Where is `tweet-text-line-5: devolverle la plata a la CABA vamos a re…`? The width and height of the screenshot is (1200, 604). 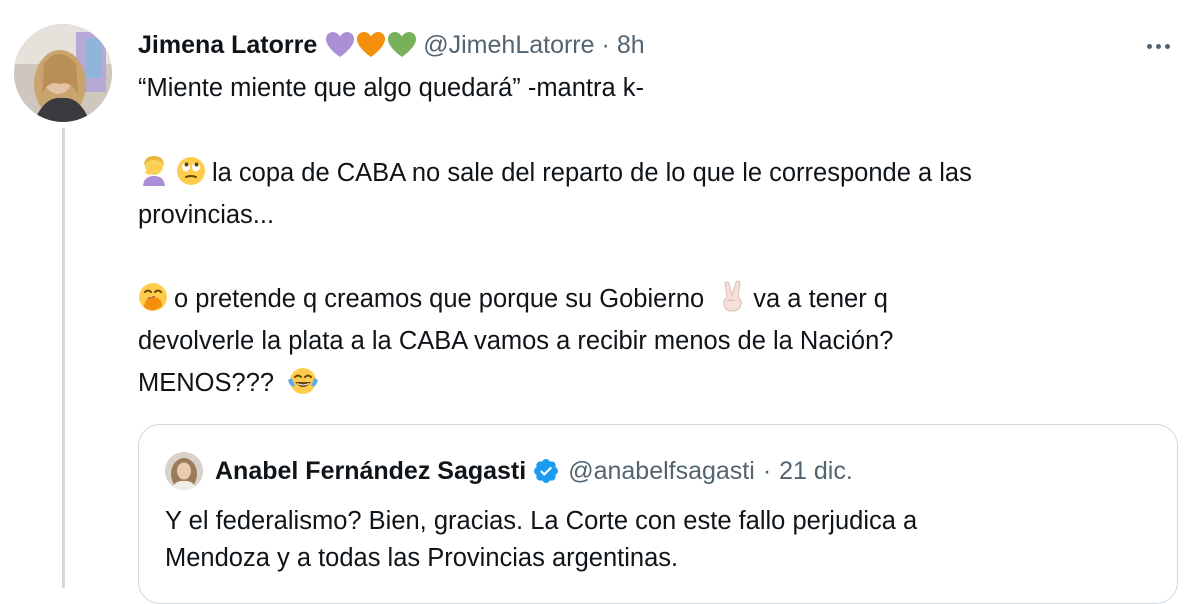 tweet-text-line-5: devolverle la plata a la CABA vamos a re… is located at coordinates (516, 341).